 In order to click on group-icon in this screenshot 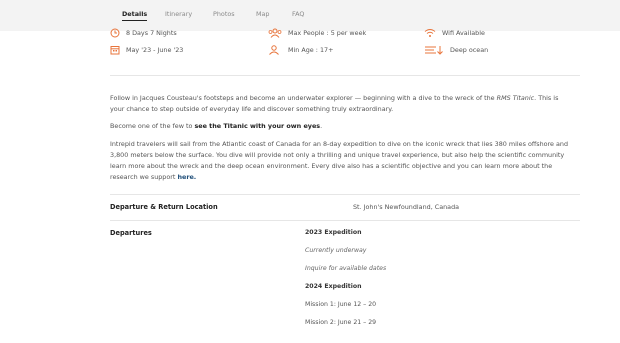, I will do `click(275, 33)`.